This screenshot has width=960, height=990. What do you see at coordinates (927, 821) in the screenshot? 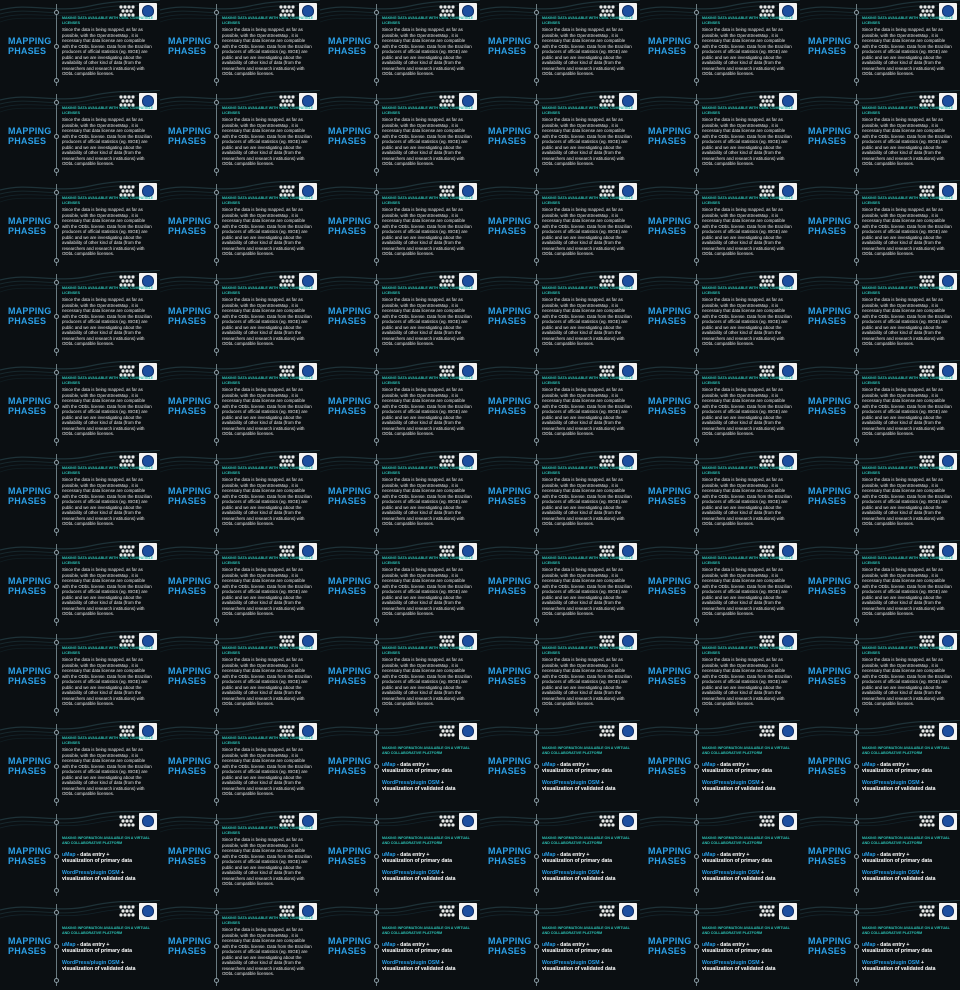
I see `network-logo-icon` at bounding box center [927, 821].